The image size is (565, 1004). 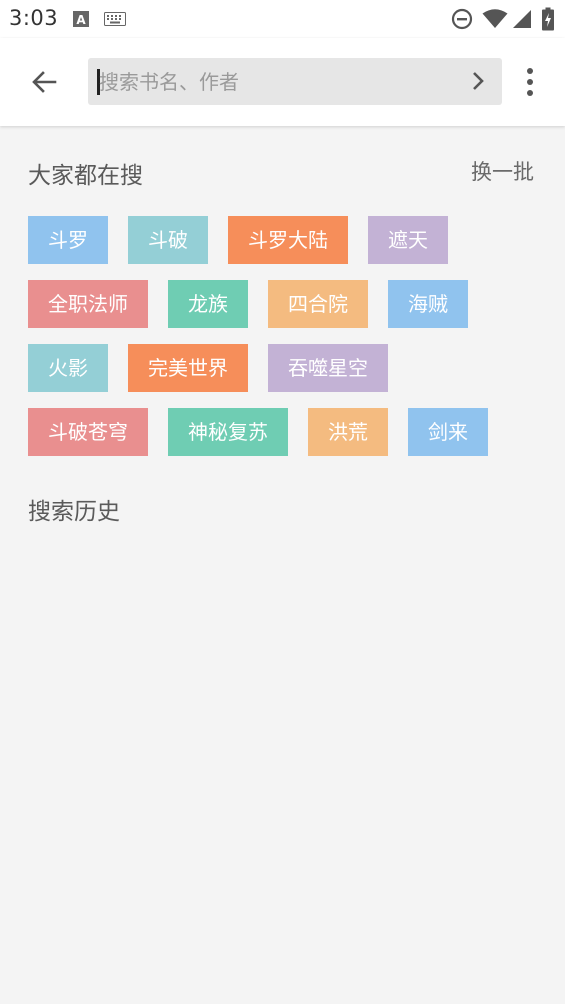 I want to click on more-vert-icon, so click(x=530, y=82).